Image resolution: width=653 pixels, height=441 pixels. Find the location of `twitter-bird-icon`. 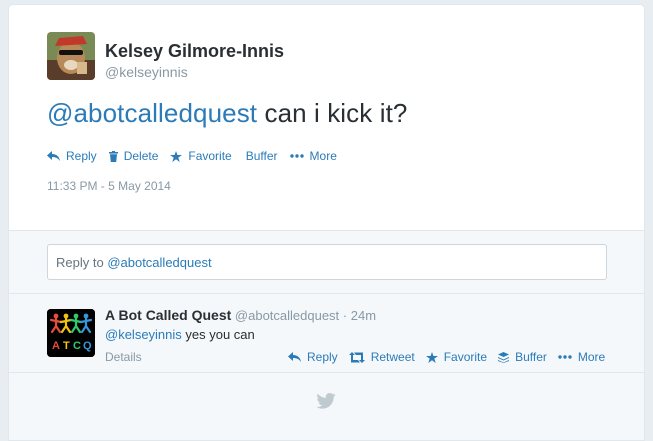

twitter-bird-icon is located at coordinates (326, 401).